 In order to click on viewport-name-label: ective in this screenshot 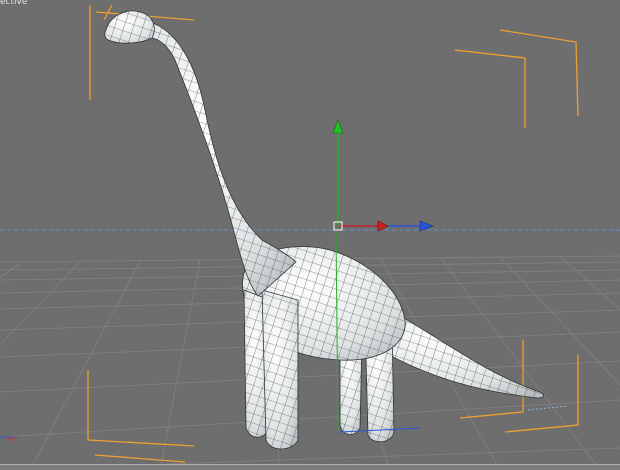, I will do `click(14, 3)`.